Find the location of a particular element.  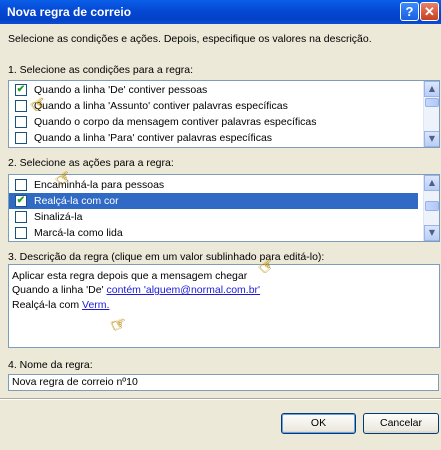

divider is located at coordinates (220, 399).